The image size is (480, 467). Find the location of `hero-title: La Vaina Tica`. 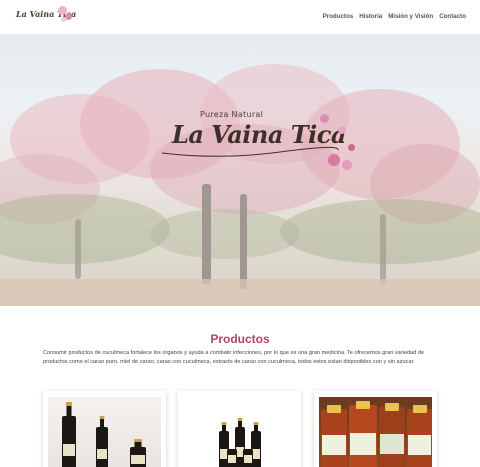

hero-title: La Vaina Tica is located at coordinates (259, 134).